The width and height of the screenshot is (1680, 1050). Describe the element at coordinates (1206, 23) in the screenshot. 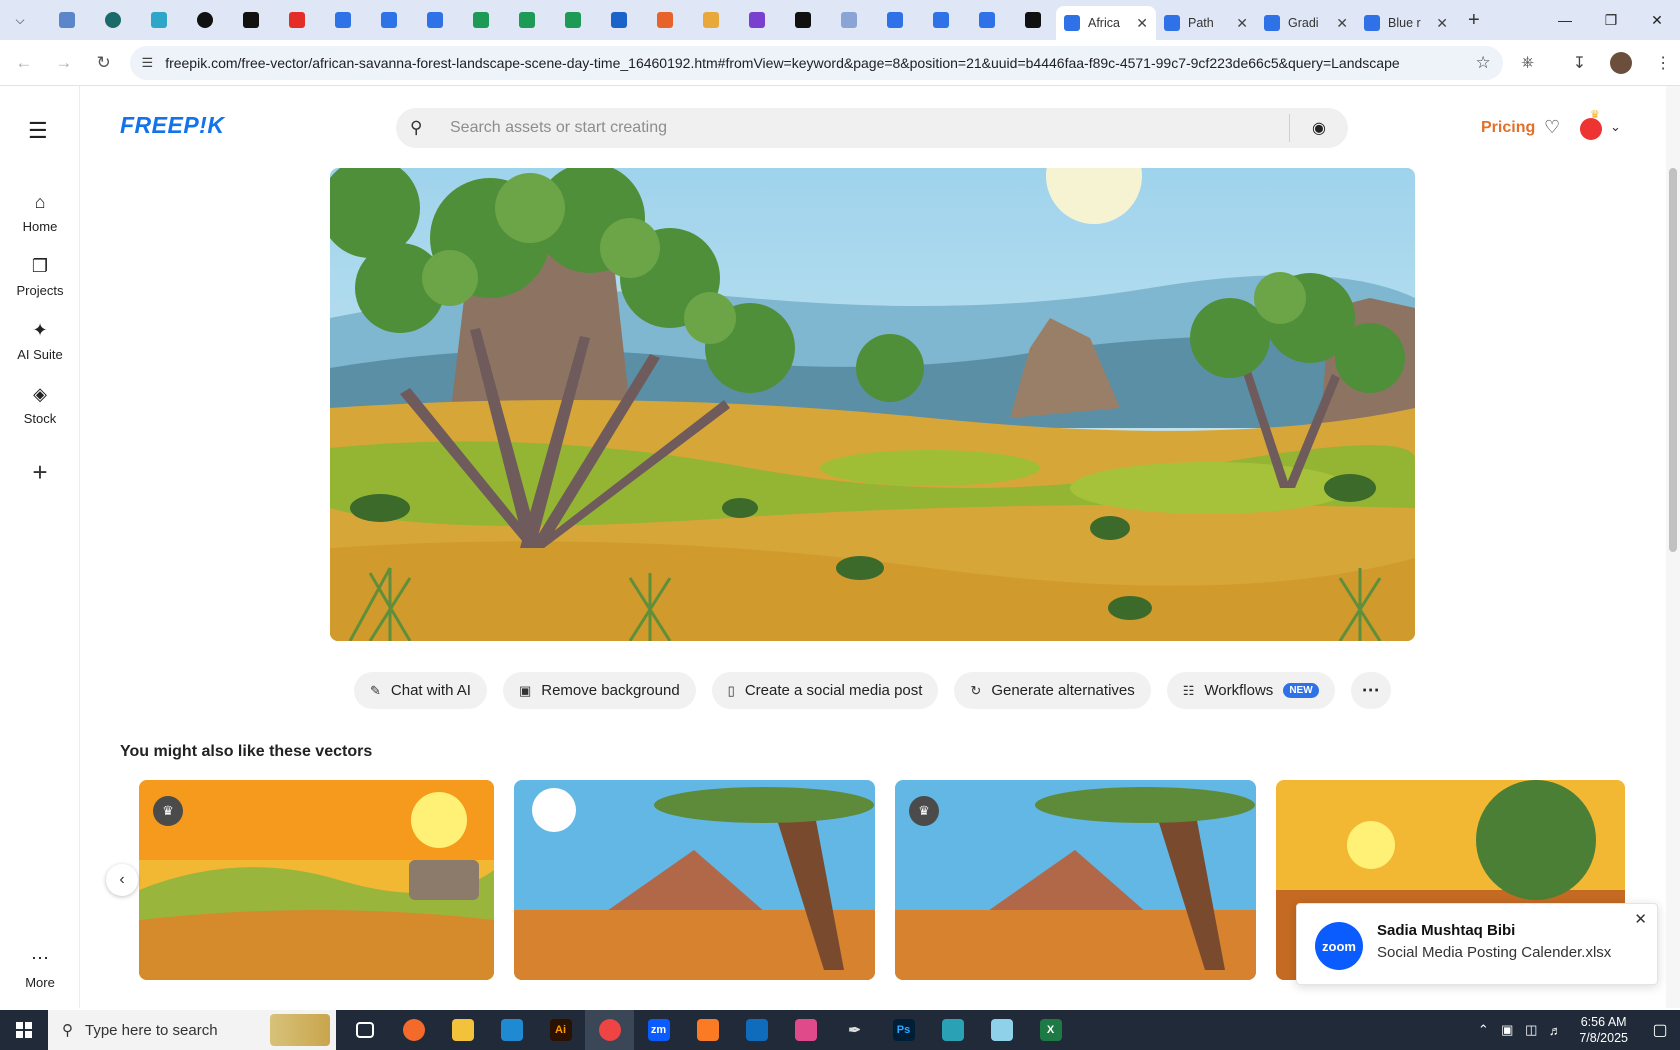

I see `browser-tab: Path ✕` at that location.